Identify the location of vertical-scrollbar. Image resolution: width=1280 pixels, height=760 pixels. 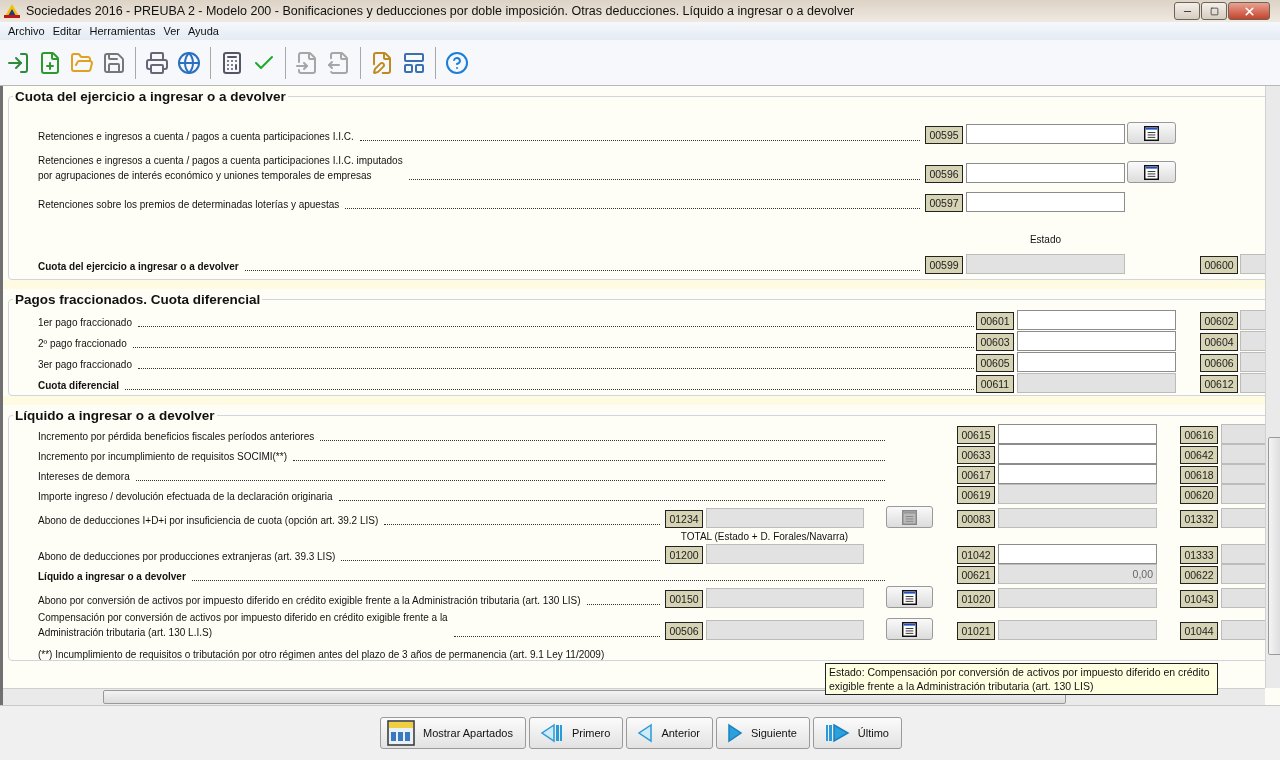
(1272, 387).